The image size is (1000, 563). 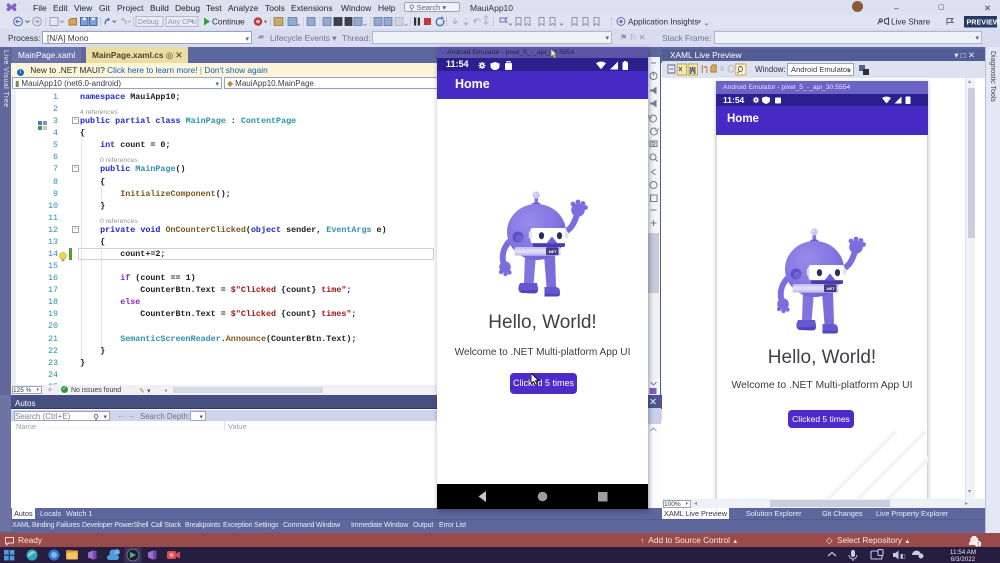 I want to click on svg-text: Application Insights, so click(x=663, y=21).